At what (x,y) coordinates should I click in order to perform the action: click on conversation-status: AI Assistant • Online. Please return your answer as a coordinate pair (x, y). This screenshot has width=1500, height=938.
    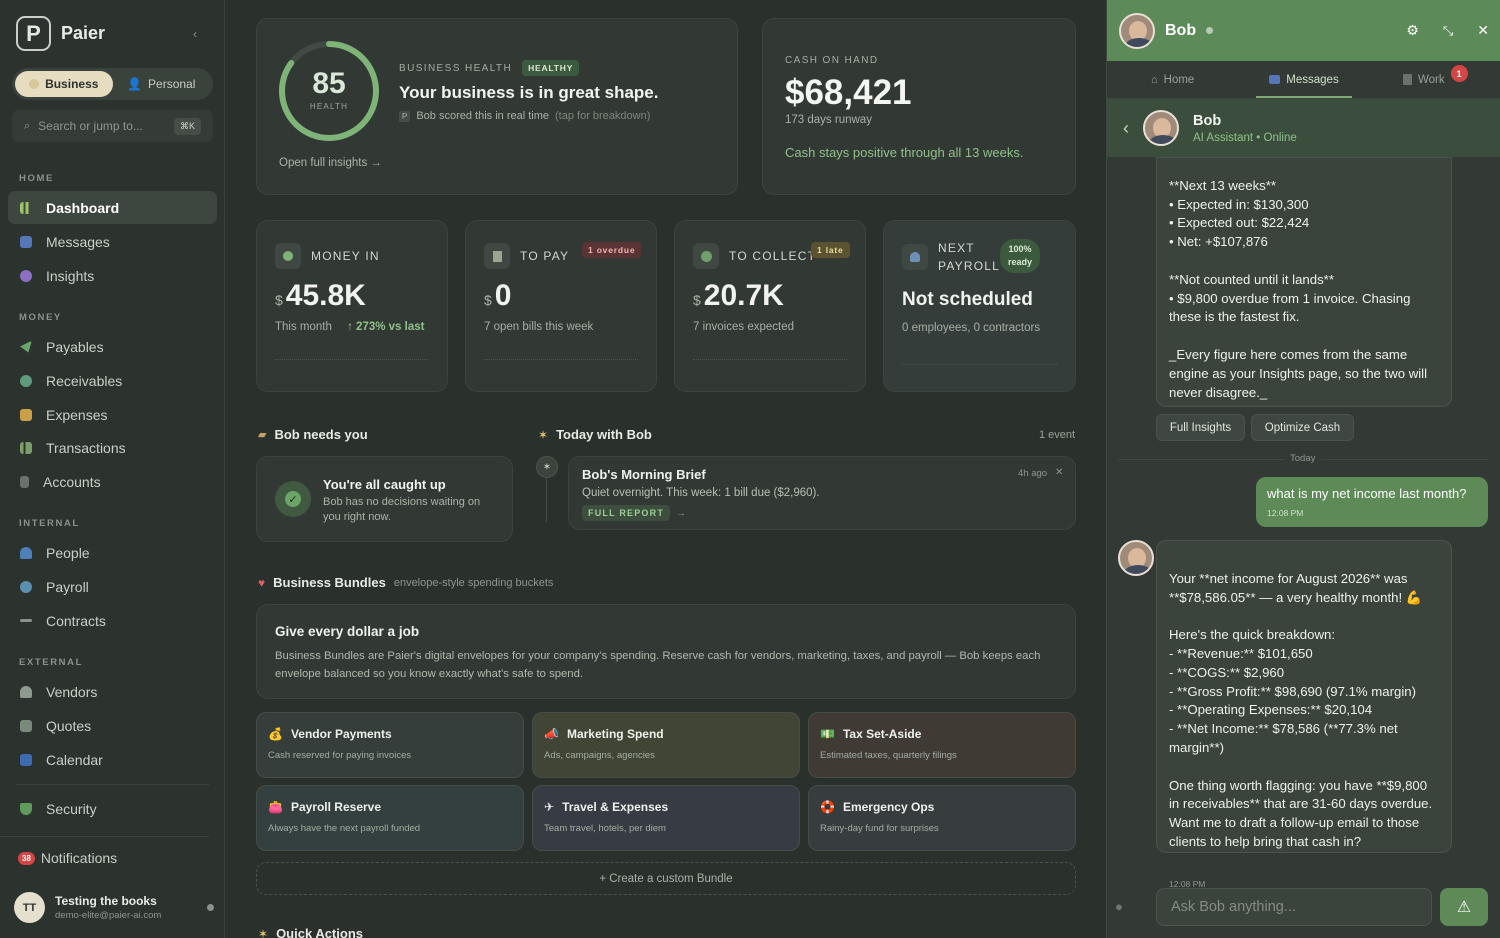
    Looking at the image, I should click on (1245, 137).